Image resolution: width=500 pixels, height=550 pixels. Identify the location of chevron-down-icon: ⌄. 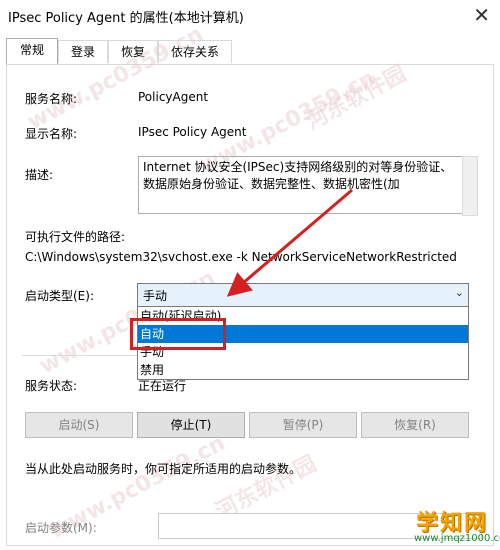
(459, 292).